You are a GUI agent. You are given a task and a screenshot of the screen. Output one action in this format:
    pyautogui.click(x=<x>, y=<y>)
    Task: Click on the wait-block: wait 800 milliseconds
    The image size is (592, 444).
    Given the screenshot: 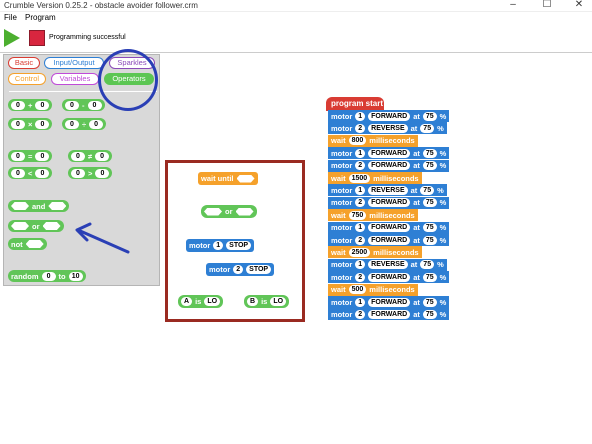 What is the action you would take?
    pyautogui.click(x=373, y=140)
    